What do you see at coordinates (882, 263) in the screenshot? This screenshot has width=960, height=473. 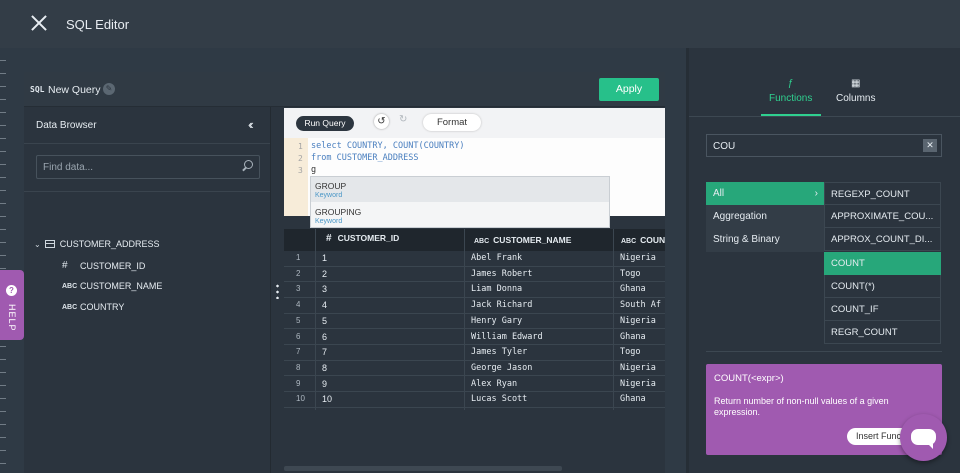 I see `function-item-selected: COUNT` at bounding box center [882, 263].